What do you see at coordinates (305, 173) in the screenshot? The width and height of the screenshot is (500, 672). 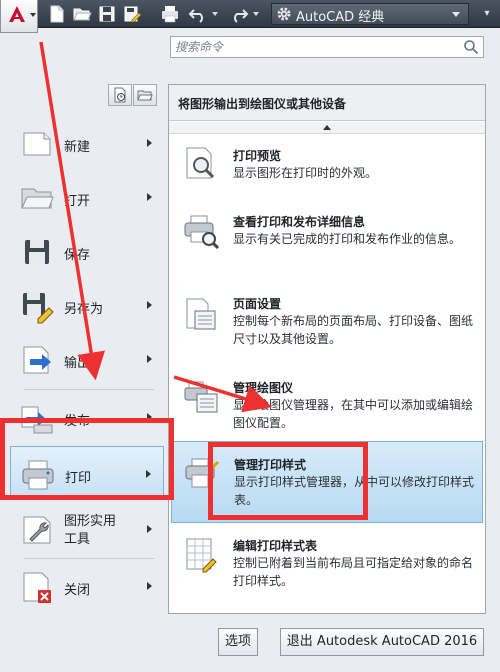 I see `panel-item-description: 显示图形在打印时的外观。` at bounding box center [305, 173].